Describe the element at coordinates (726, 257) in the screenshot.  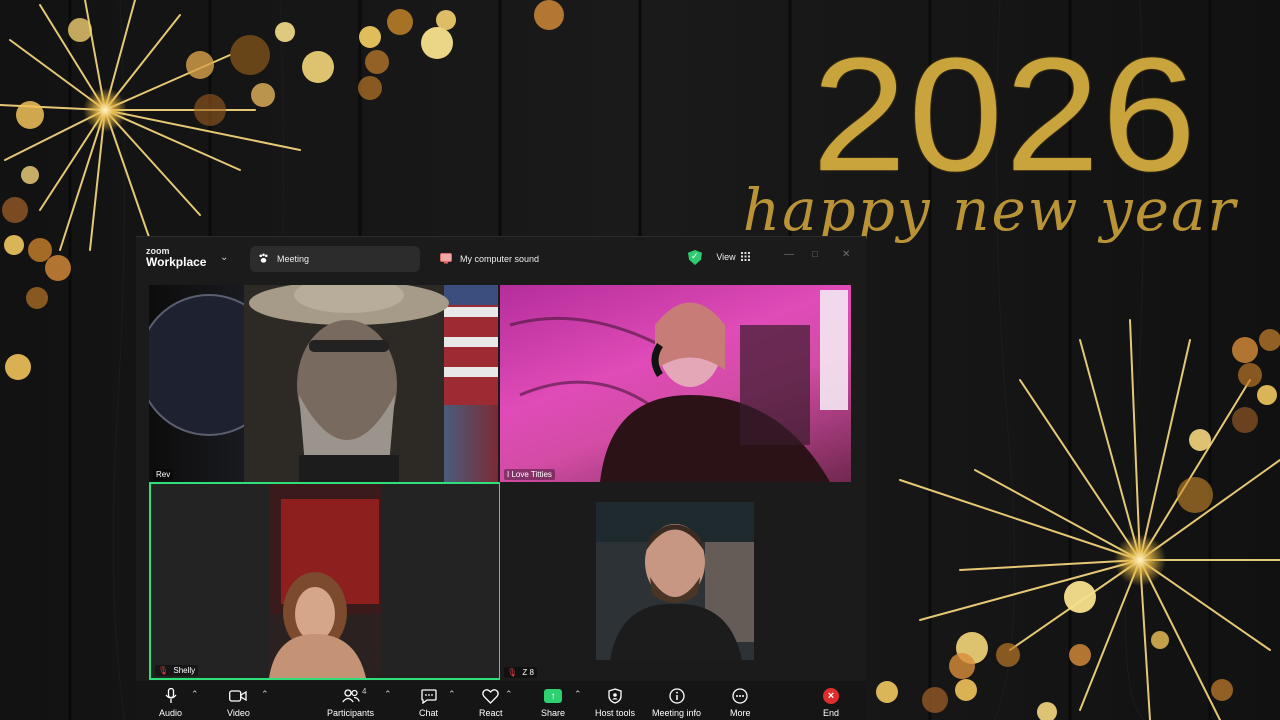
I see `view-label: View` at that location.